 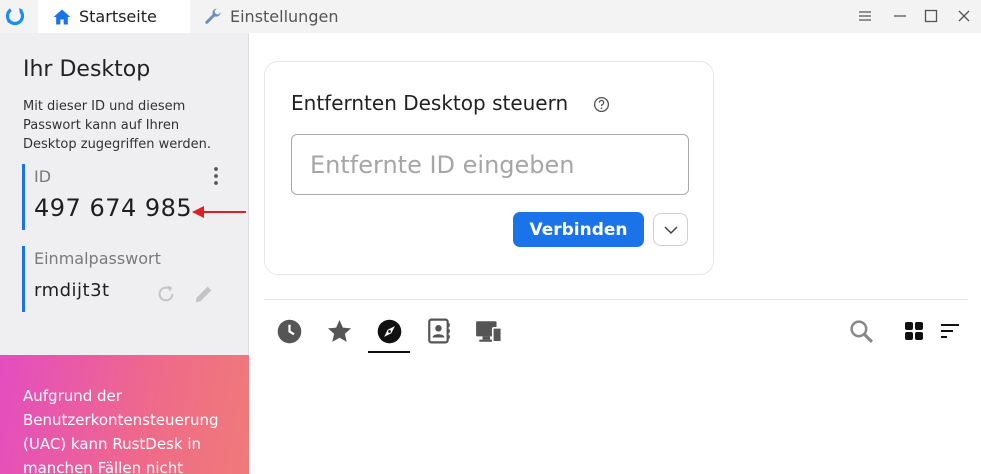 I want to click on window-close-button, so click(x=964, y=16).